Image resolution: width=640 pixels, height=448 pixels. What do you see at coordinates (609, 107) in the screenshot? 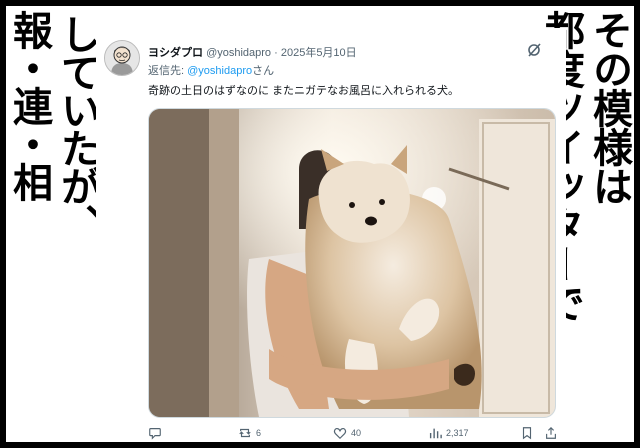
I see `caption-right-col1: その模様は` at bounding box center [609, 107].